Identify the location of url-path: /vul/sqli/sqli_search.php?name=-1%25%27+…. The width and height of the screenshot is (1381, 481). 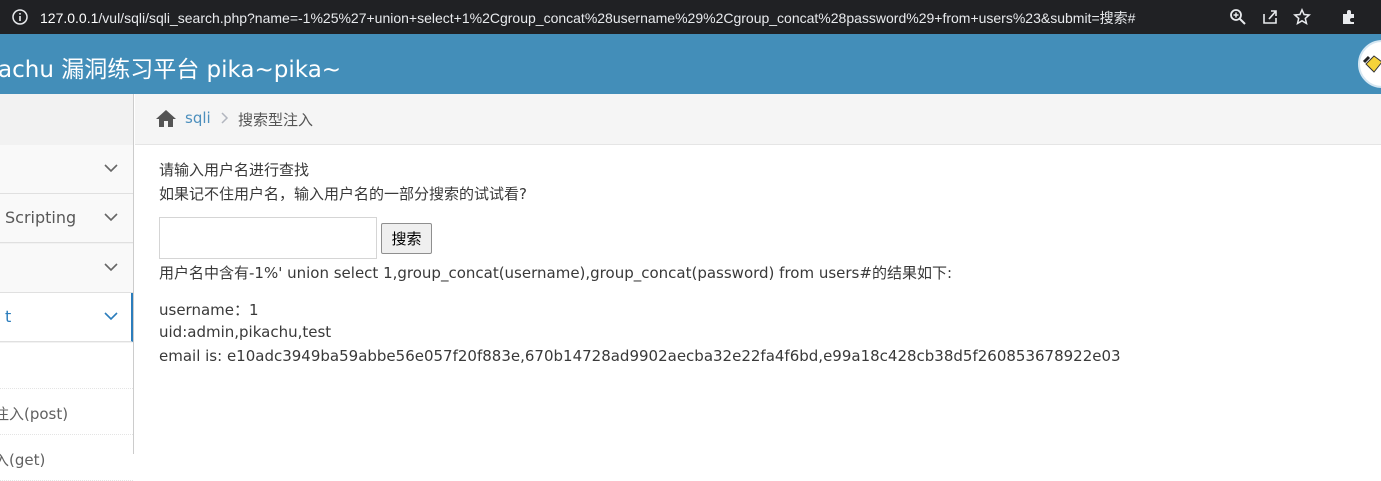
(617, 18).